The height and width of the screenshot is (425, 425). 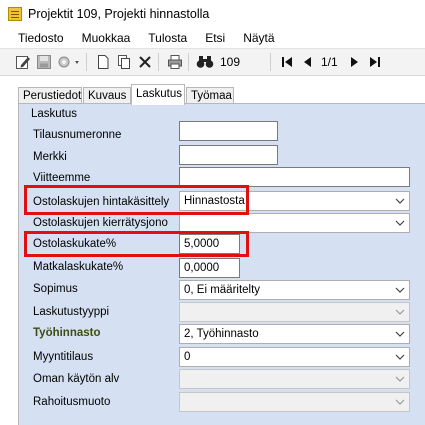 I want to click on menu-nayta: Näytä, so click(x=258, y=38).